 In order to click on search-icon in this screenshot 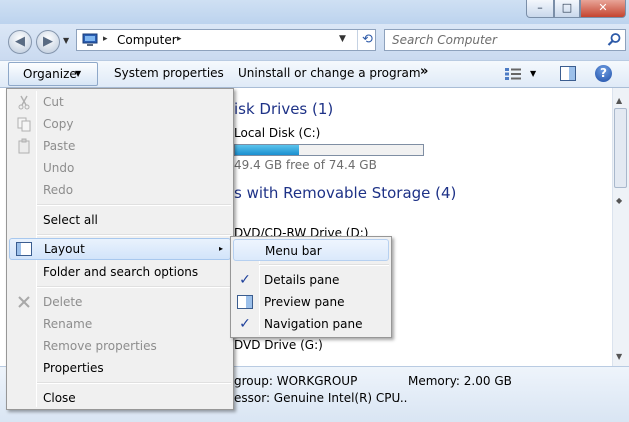, I will do `click(614, 40)`.